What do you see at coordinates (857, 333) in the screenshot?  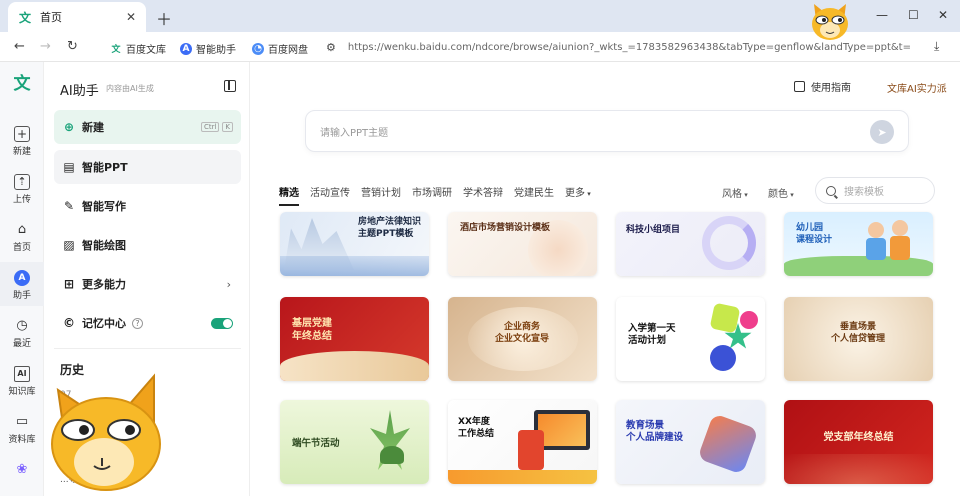 I see `template-title: 垂直场景 个人信贷管理` at bounding box center [857, 333].